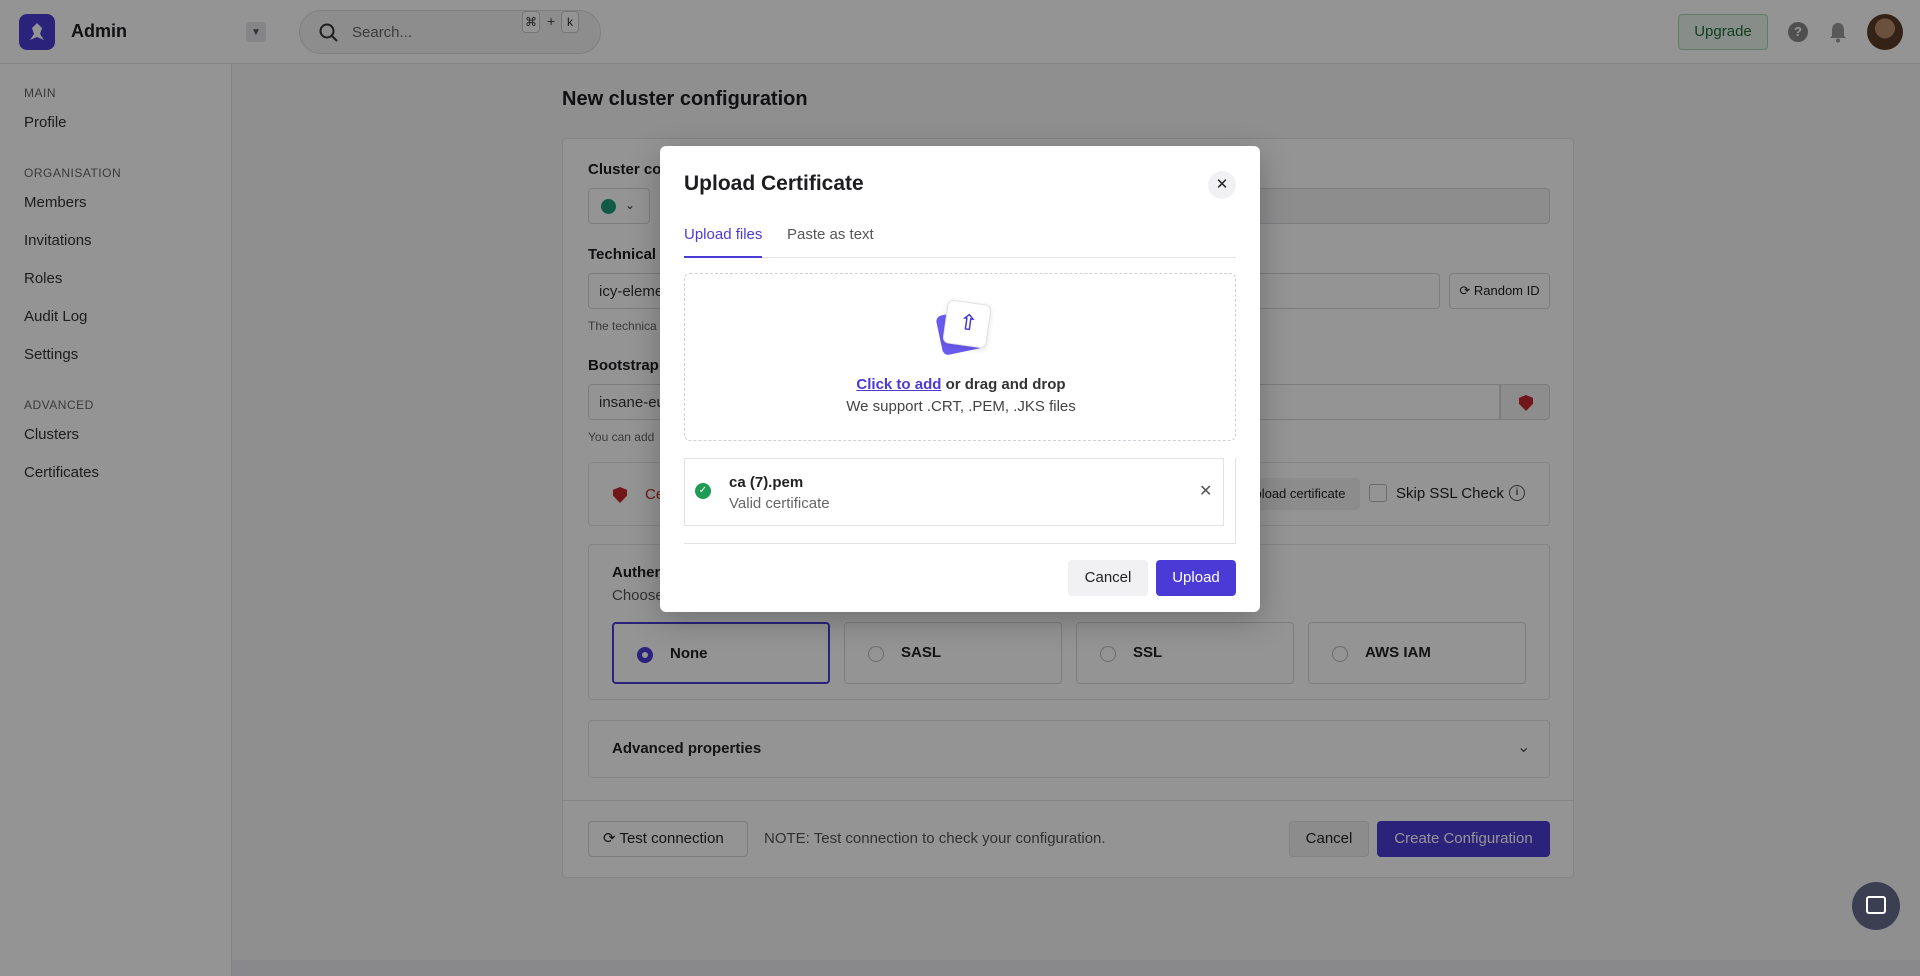 Image resolution: width=1920 pixels, height=976 pixels. I want to click on check-circle-icon: ✓, so click(703, 491).